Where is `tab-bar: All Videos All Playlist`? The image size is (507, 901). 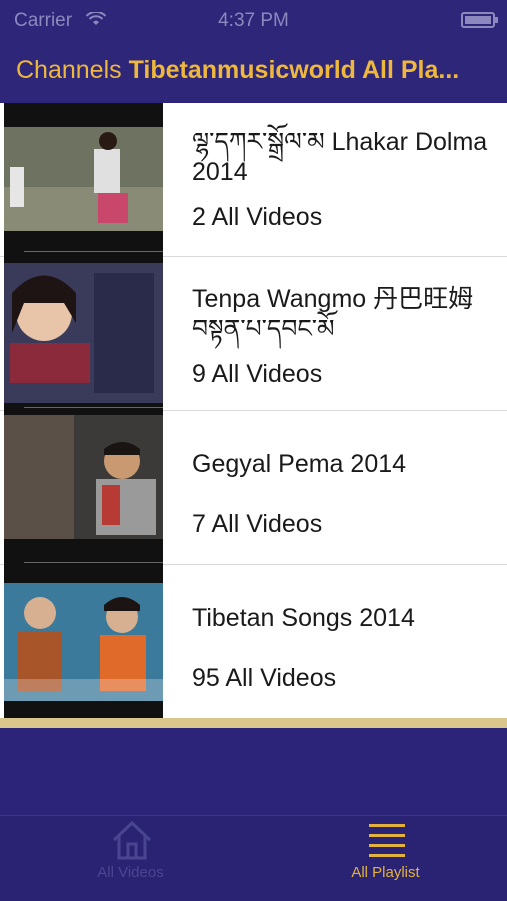 tab-bar: All Videos All Playlist is located at coordinates (253, 858).